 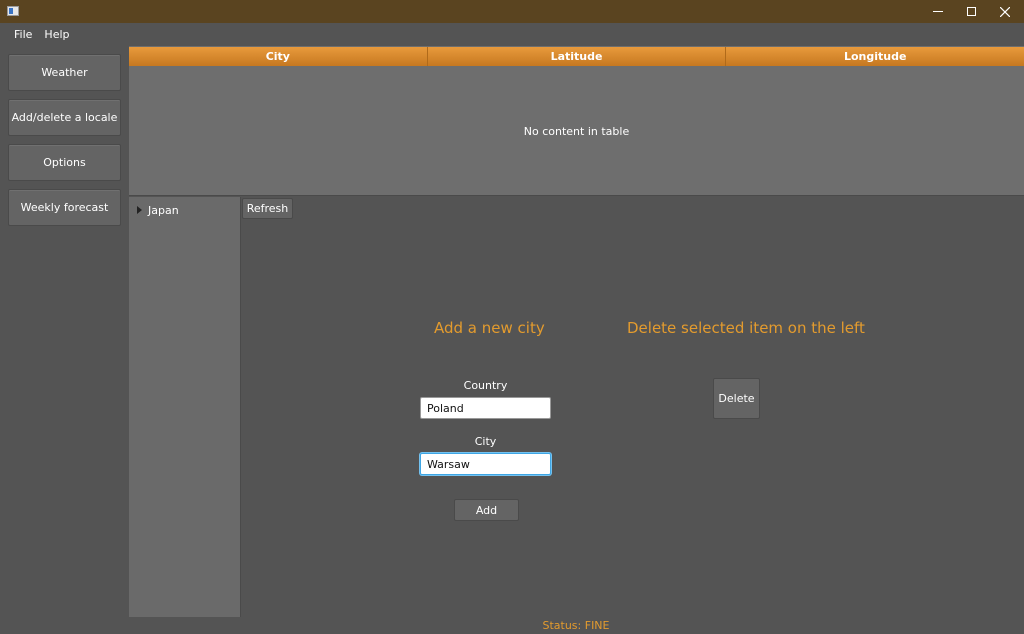 I want to click on city-input, so click(x=485, y=464).